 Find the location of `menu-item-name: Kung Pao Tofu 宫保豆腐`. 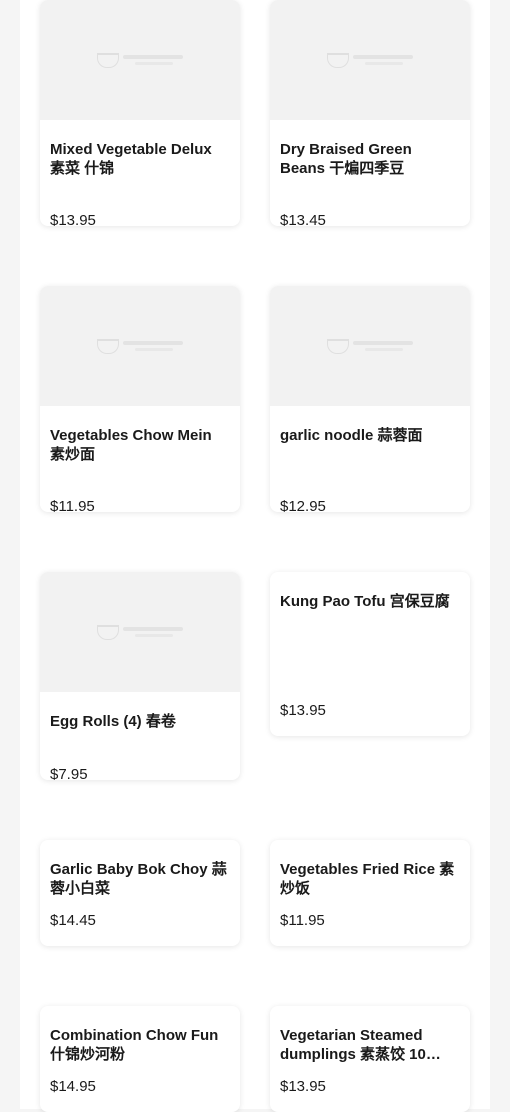

menu-item-name: Kung Pao Tofu 宫保豆腐 is located at coordinates (365, 601).